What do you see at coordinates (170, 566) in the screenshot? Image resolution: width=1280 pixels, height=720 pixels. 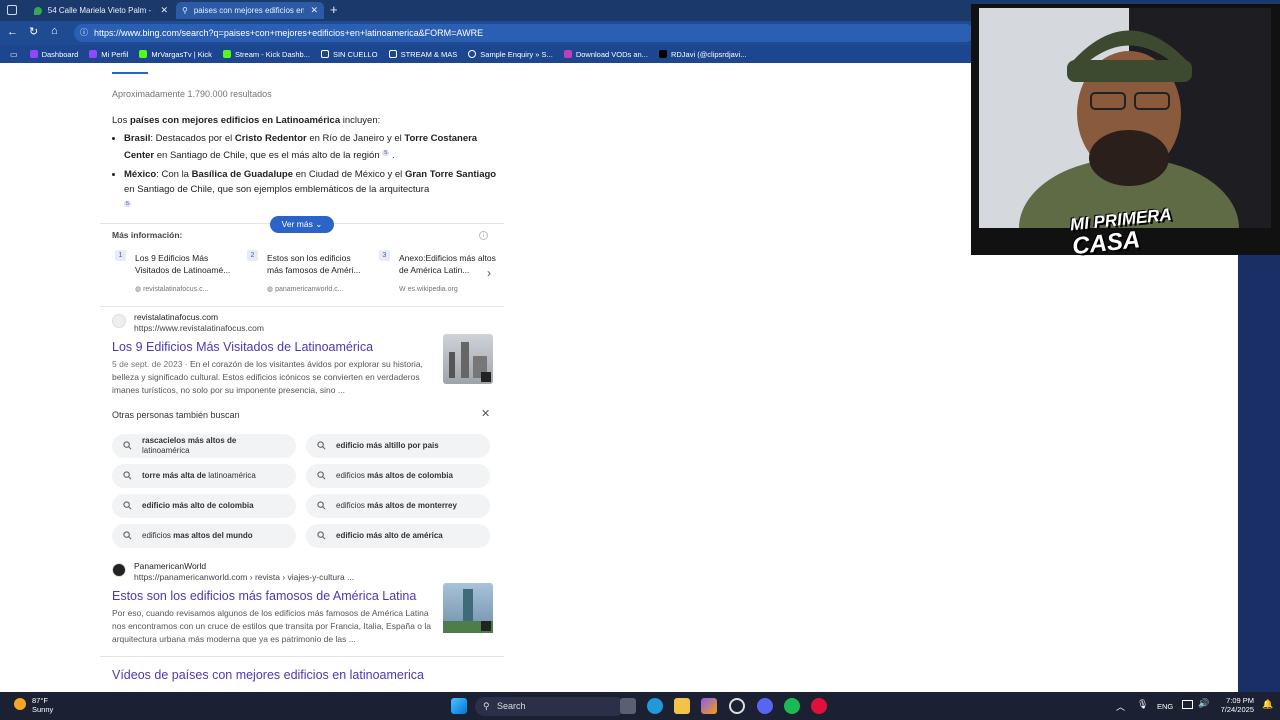 I see `result-site-name: PanamericanWorld` at bounding box center [170, 566].